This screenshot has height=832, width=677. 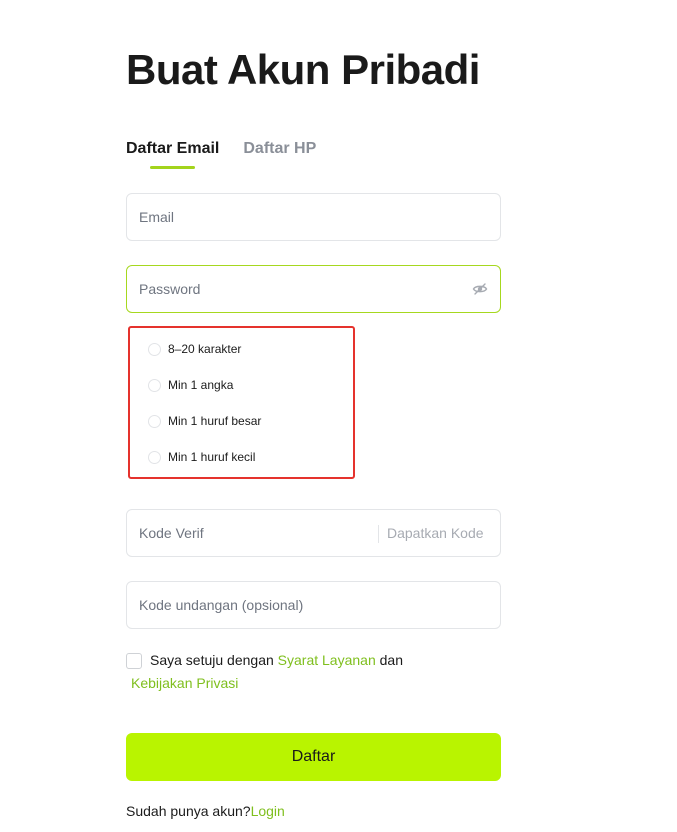 I want to click on agree-checkbox, so click(x=134, y=661).